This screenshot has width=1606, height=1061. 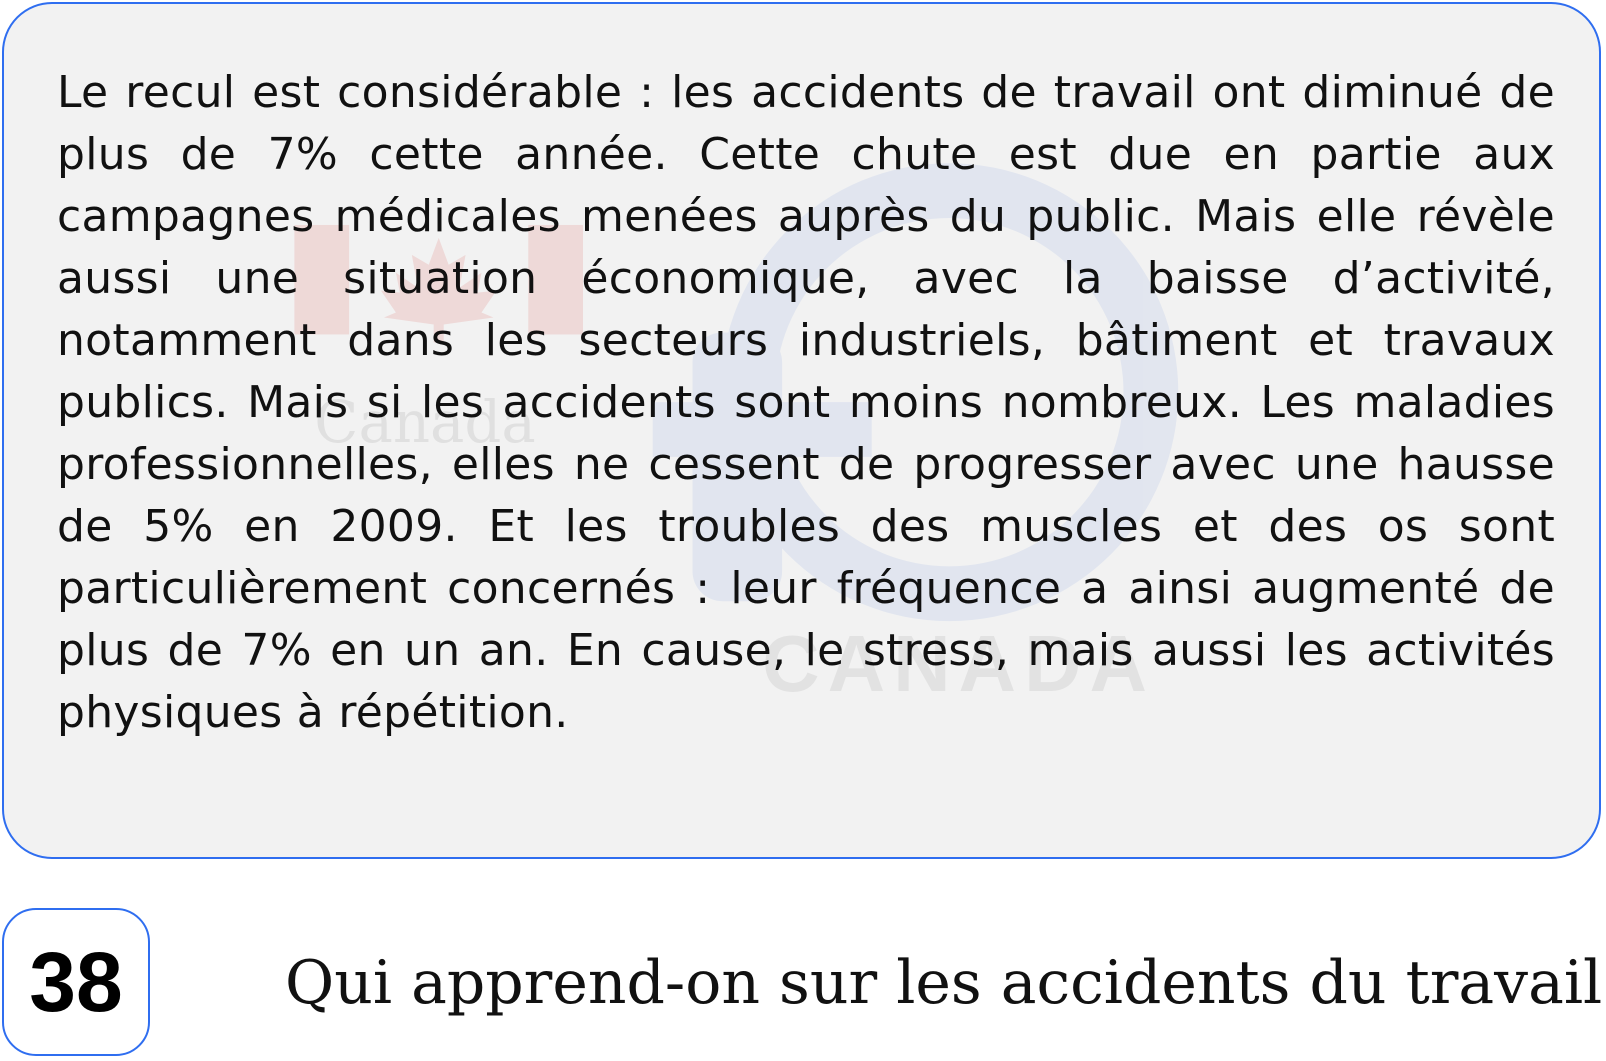 I want to click on question-number: 38, so click(x=76, y=982).